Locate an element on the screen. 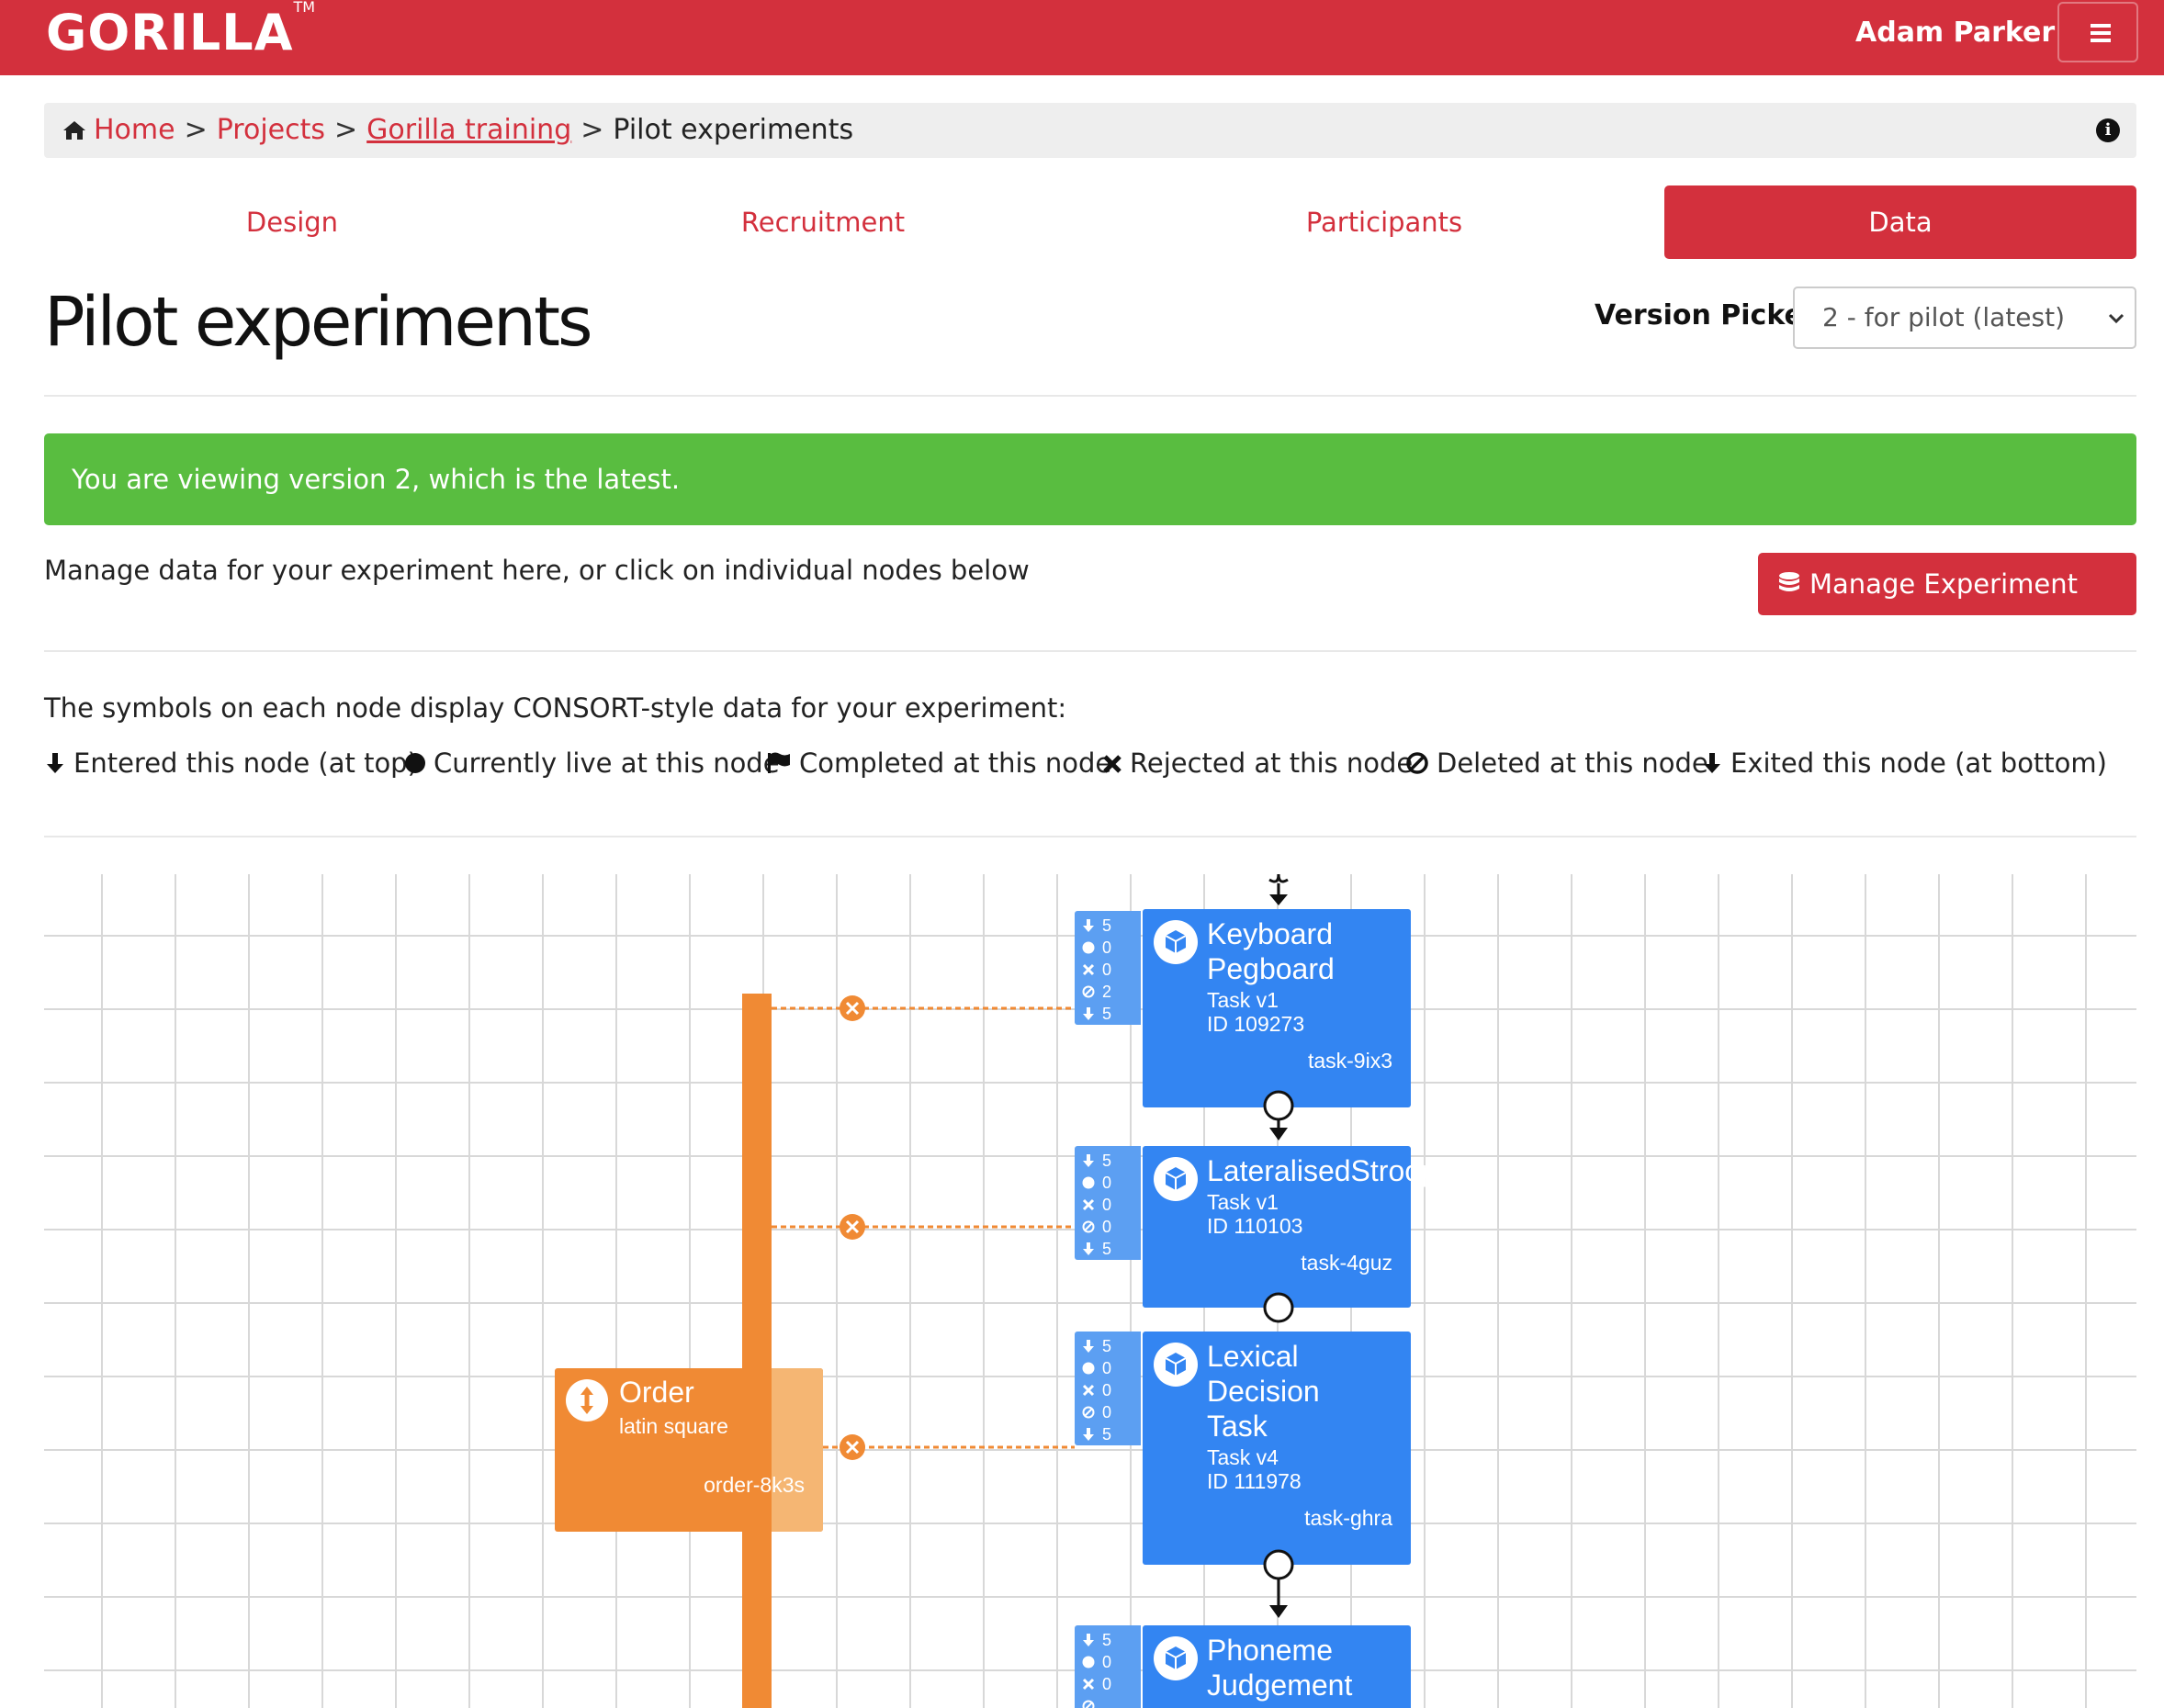 The width and height of the screenshot is (2164, 1708). version-picker-select: 2 - for pilot (latest) is located at coordinates (1964, 318).